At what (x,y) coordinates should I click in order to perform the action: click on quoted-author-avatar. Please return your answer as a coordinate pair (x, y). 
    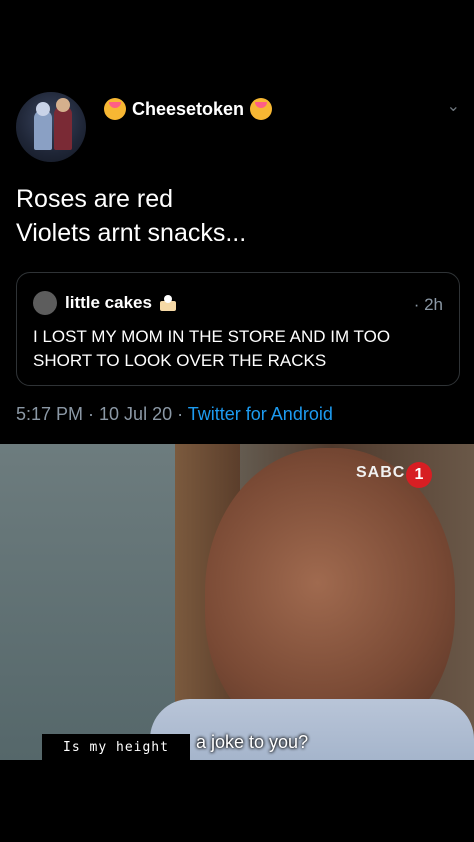
    Looking at the image, I should click on (45, 303).